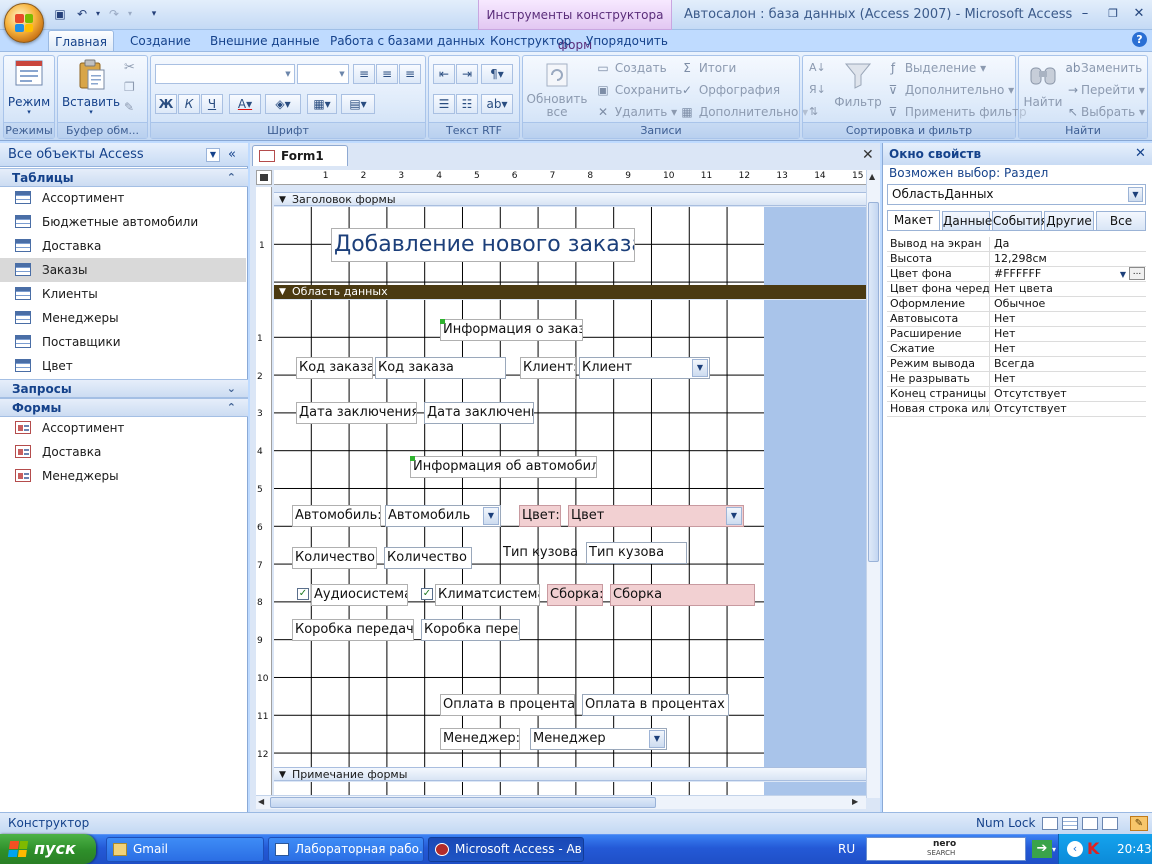  I want to click on paste-button: Вставить ▾, so click(91, 87).